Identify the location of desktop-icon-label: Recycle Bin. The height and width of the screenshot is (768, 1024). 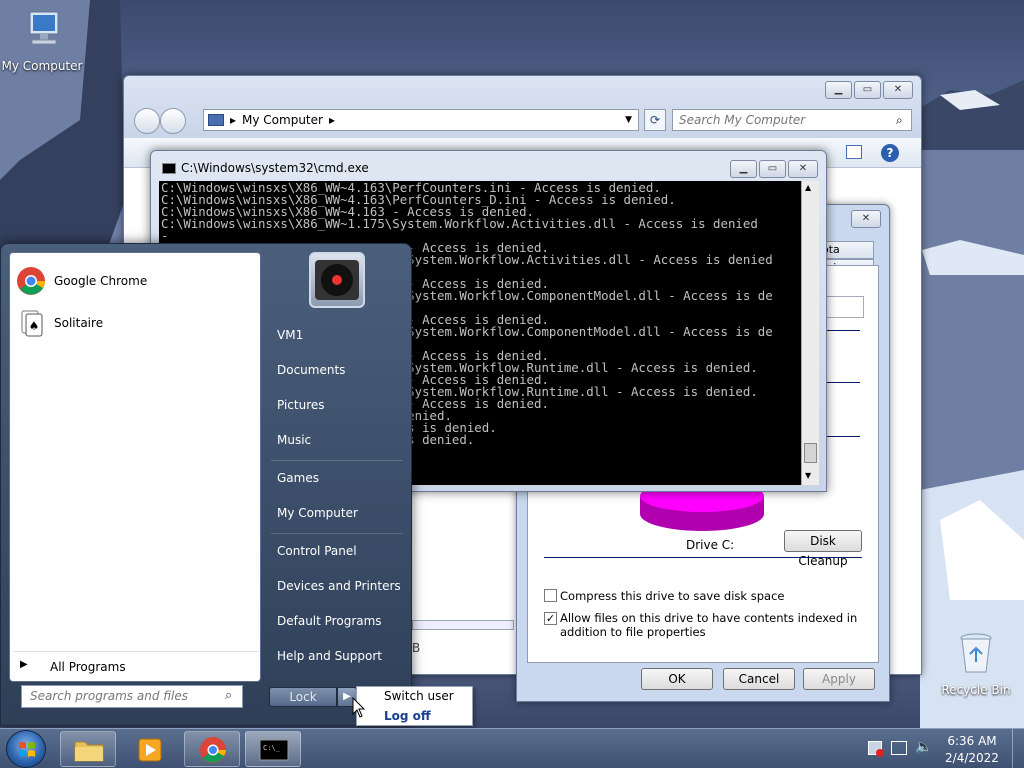
(976, 690).